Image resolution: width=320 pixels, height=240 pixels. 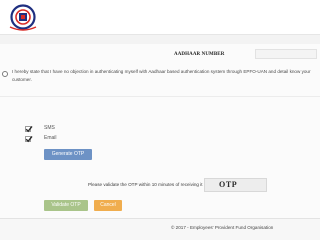 What do you see at coordinates (160, 96) in the screenshot?
I see `section-divider` at bounding box center [160, 96].